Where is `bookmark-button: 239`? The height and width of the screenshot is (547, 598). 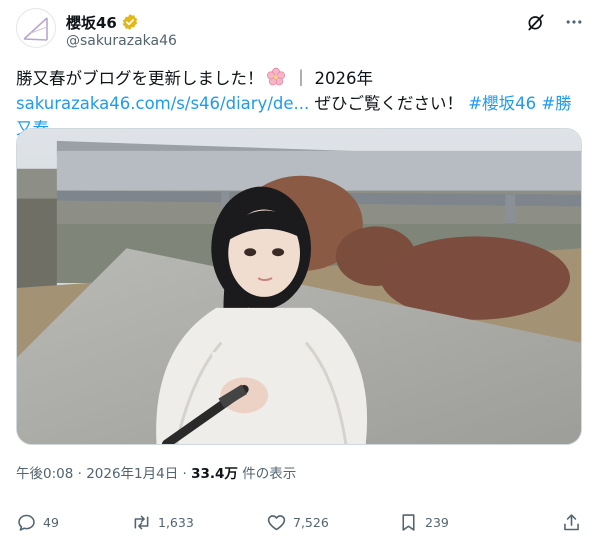
bookmark-button: 239 is located at coordinates (465, 522).